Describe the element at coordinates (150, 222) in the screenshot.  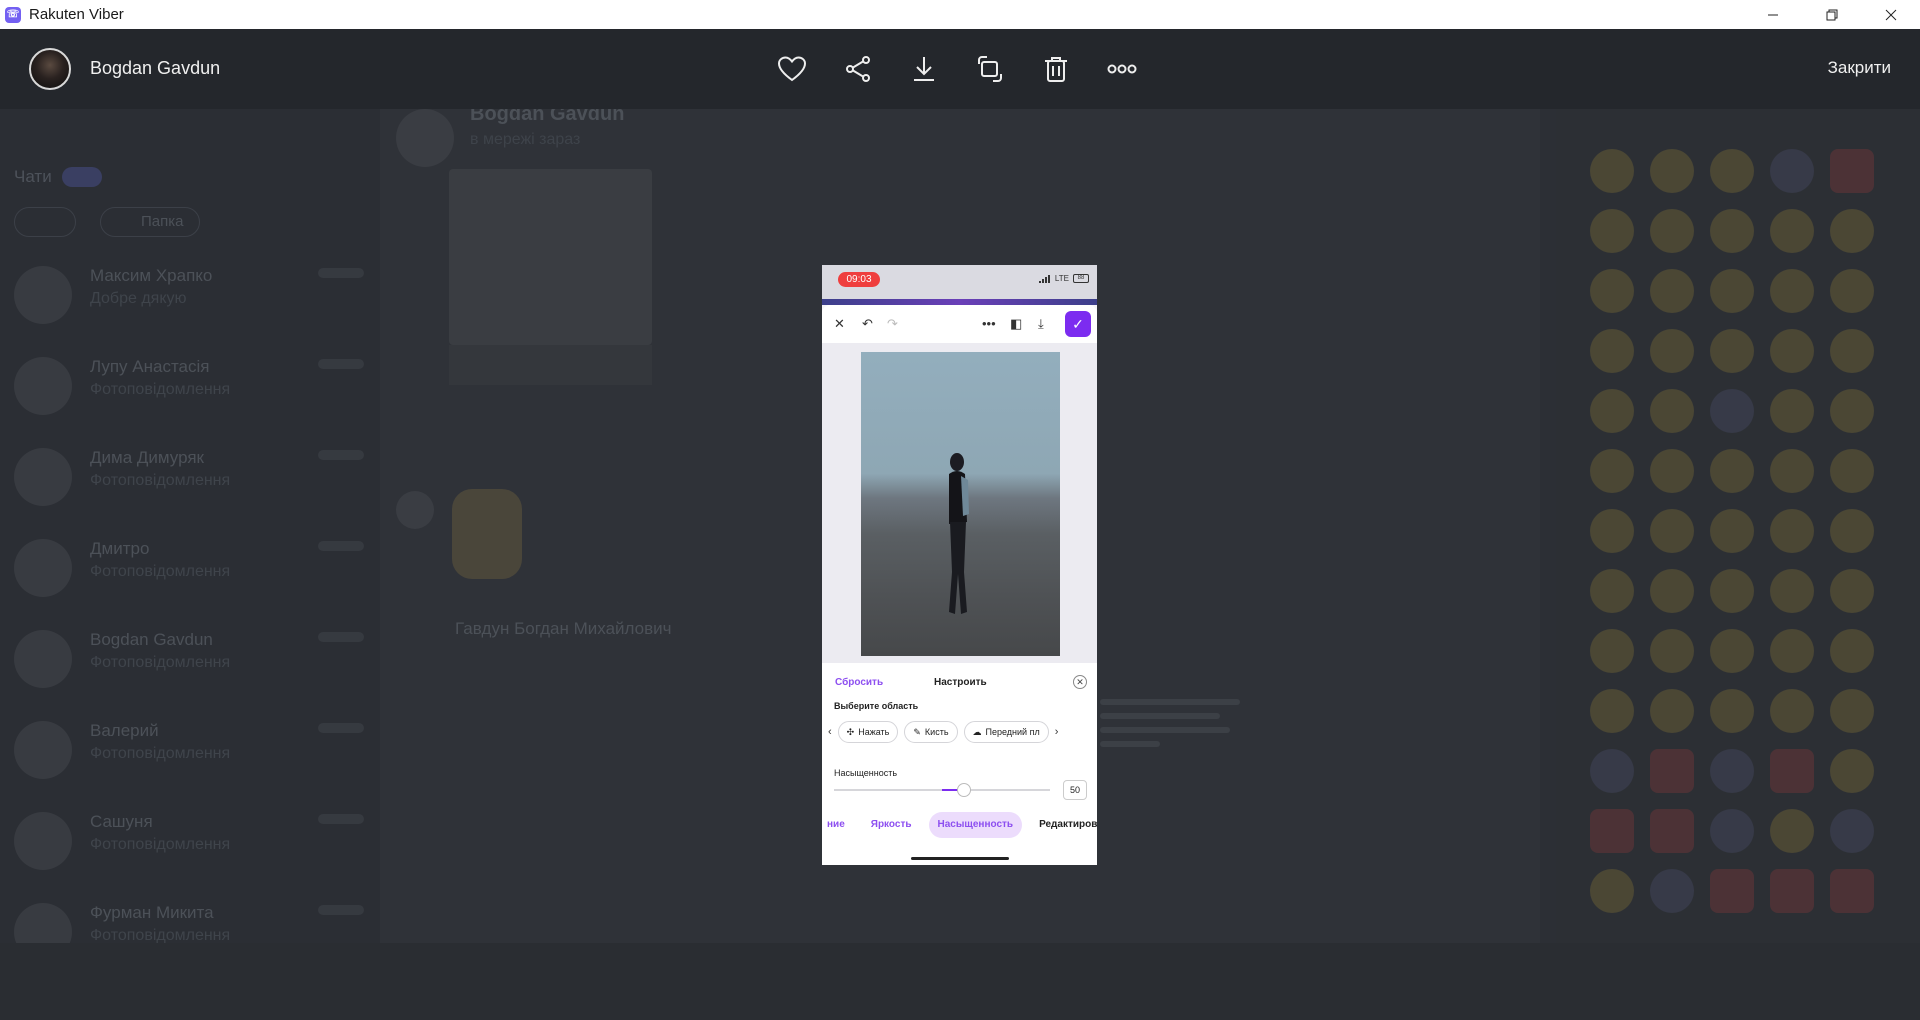
I see `folder-pill: Папка` at that location.